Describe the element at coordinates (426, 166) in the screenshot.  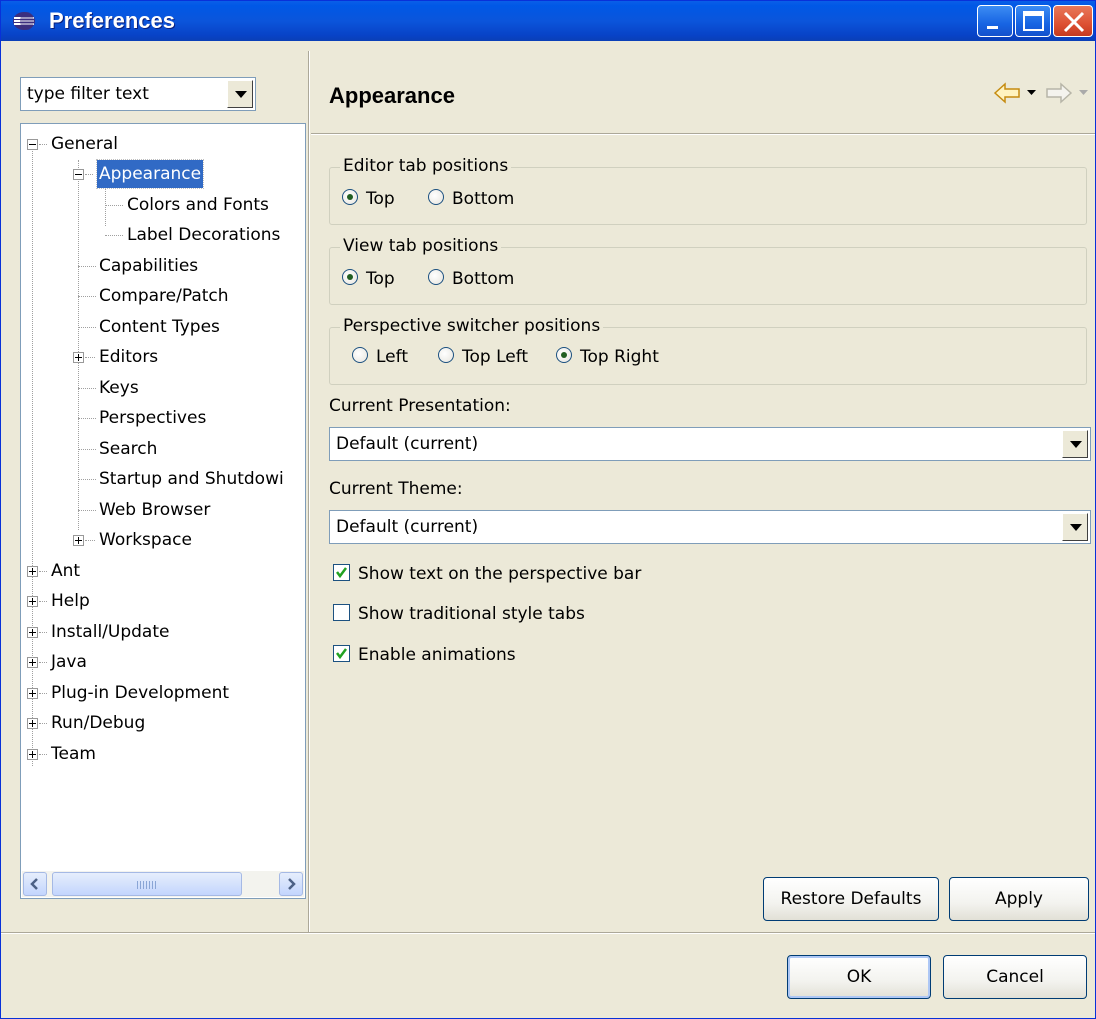
I see `group-legend: Editor tab positions` at that location.